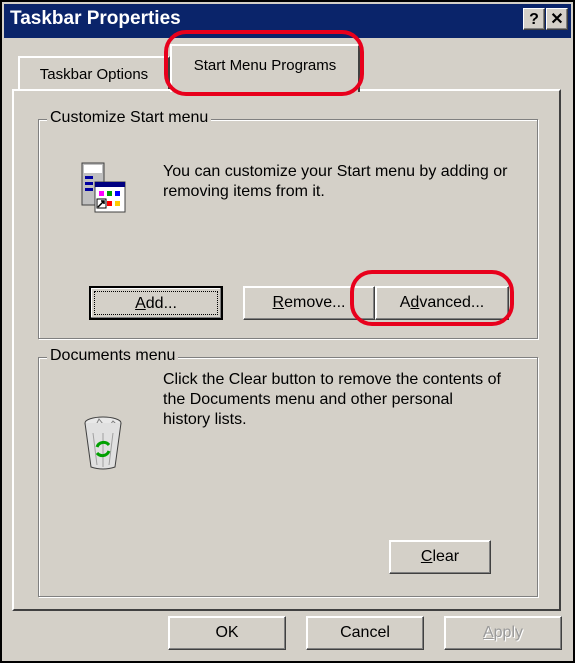  Describe the element at coordinates (227, 633) in the screenshot. I see `ok-button: OK` at that location.